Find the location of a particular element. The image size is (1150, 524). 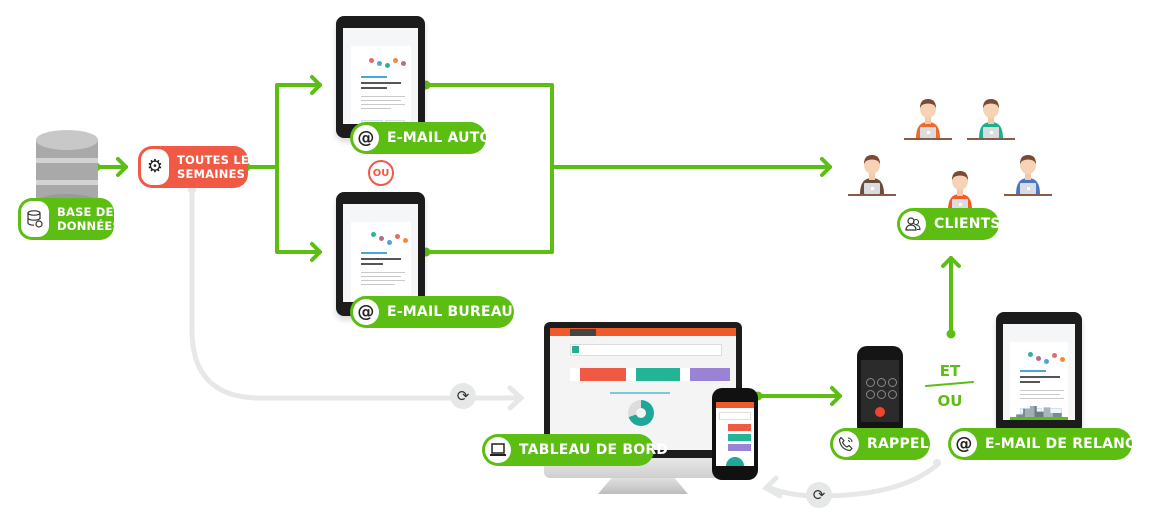

node-clients-label: CLIENTS is located at coordinates (967, 224).